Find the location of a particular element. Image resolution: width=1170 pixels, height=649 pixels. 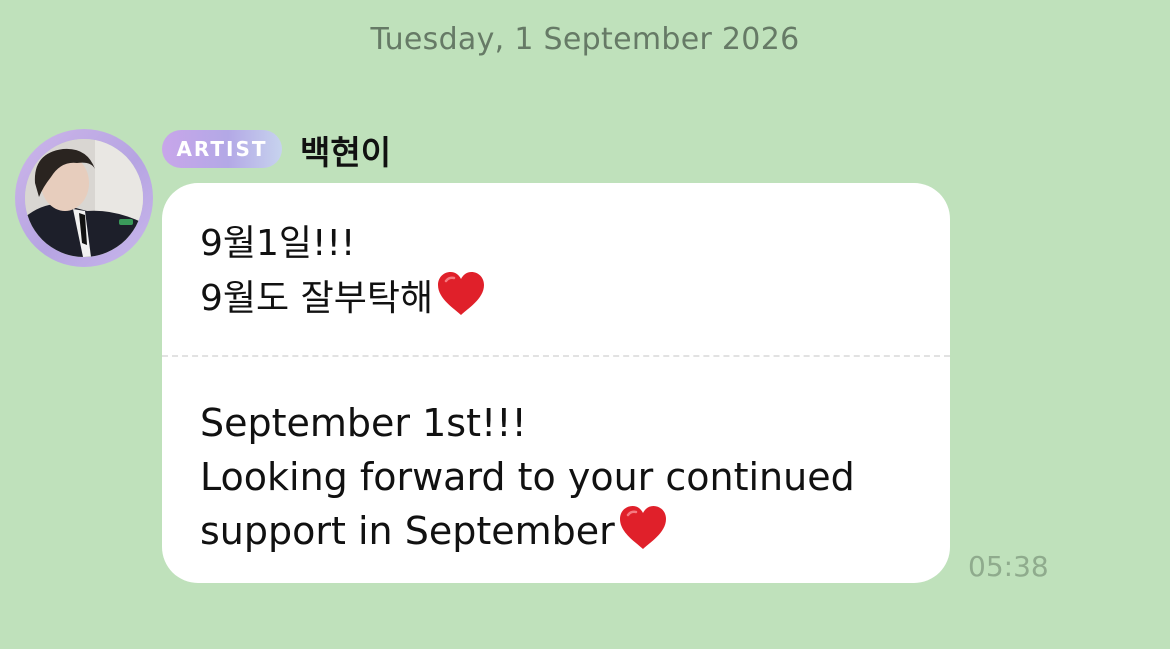

original-line-1: 9월1일!!! is located at coordinates (278, 243).